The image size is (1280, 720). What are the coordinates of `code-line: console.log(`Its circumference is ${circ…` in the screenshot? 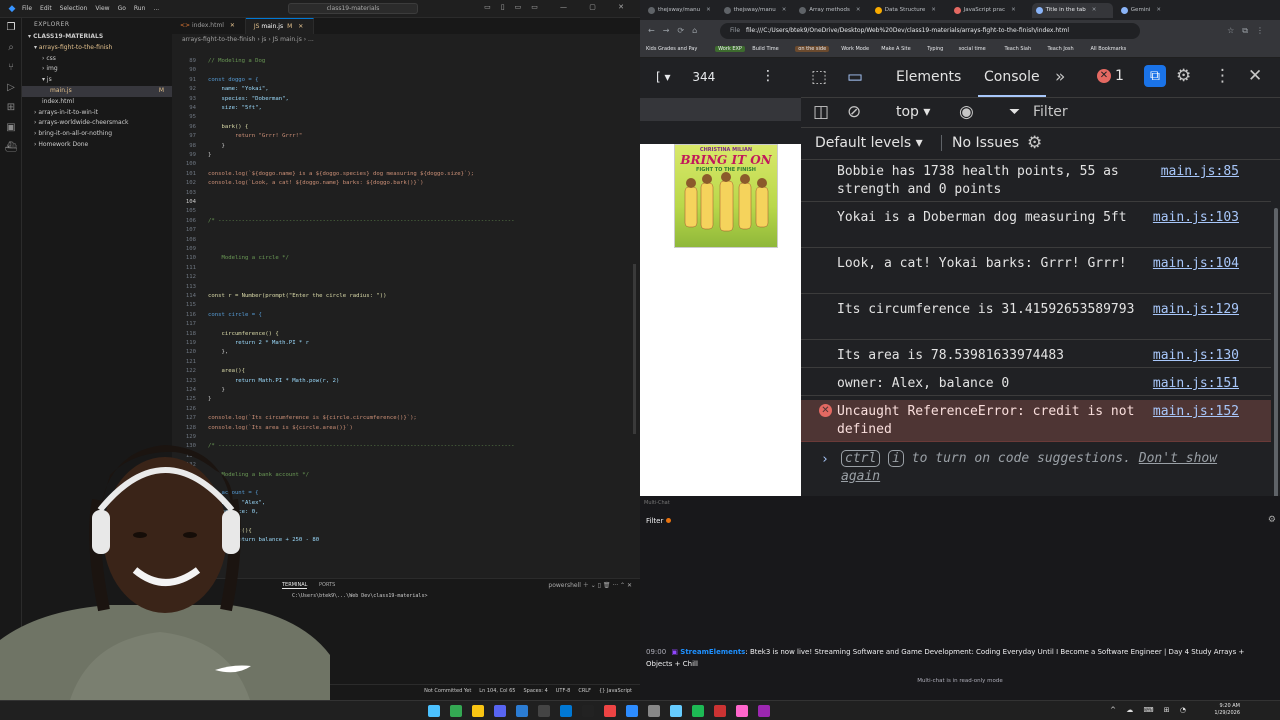 It's located at (312, 418).